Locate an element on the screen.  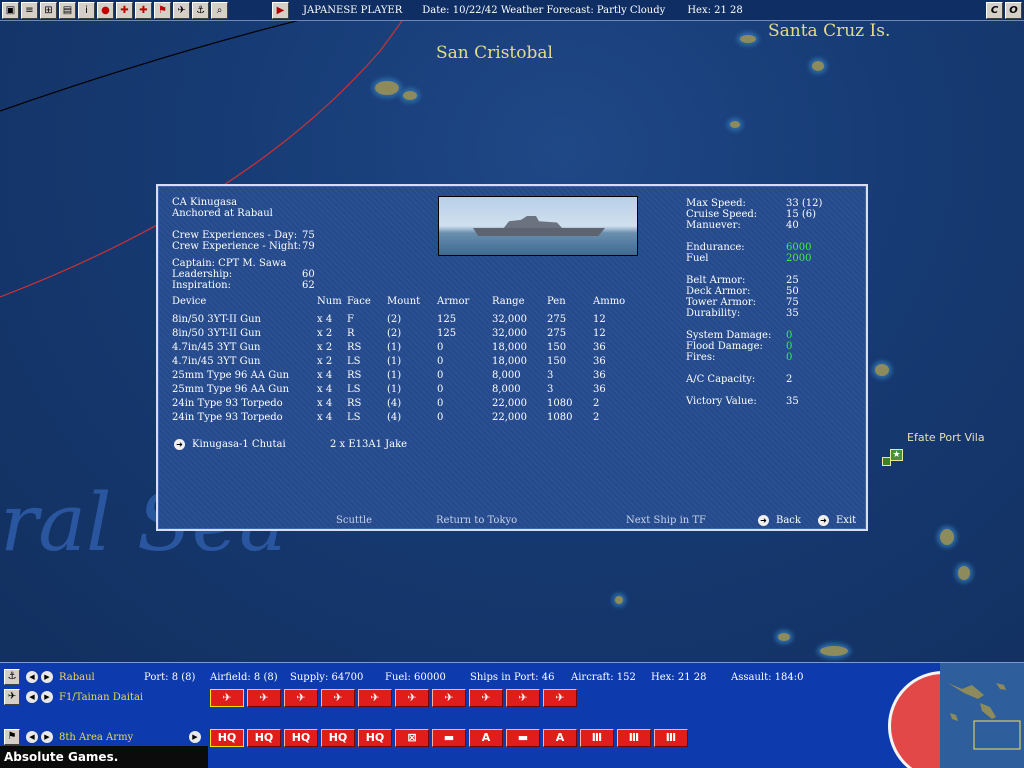
toolbar-button-1: ▣ is located at coordinates (10, 10).